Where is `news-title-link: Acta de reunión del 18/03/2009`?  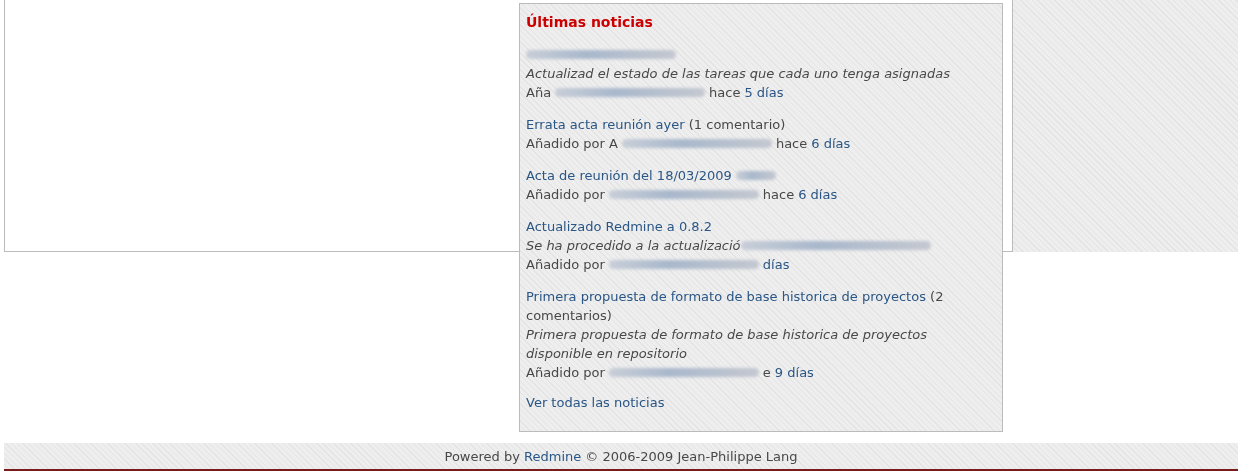
news-title-link: Acta de reunión del 18/03/2009 is located at coordinates (629, 175).